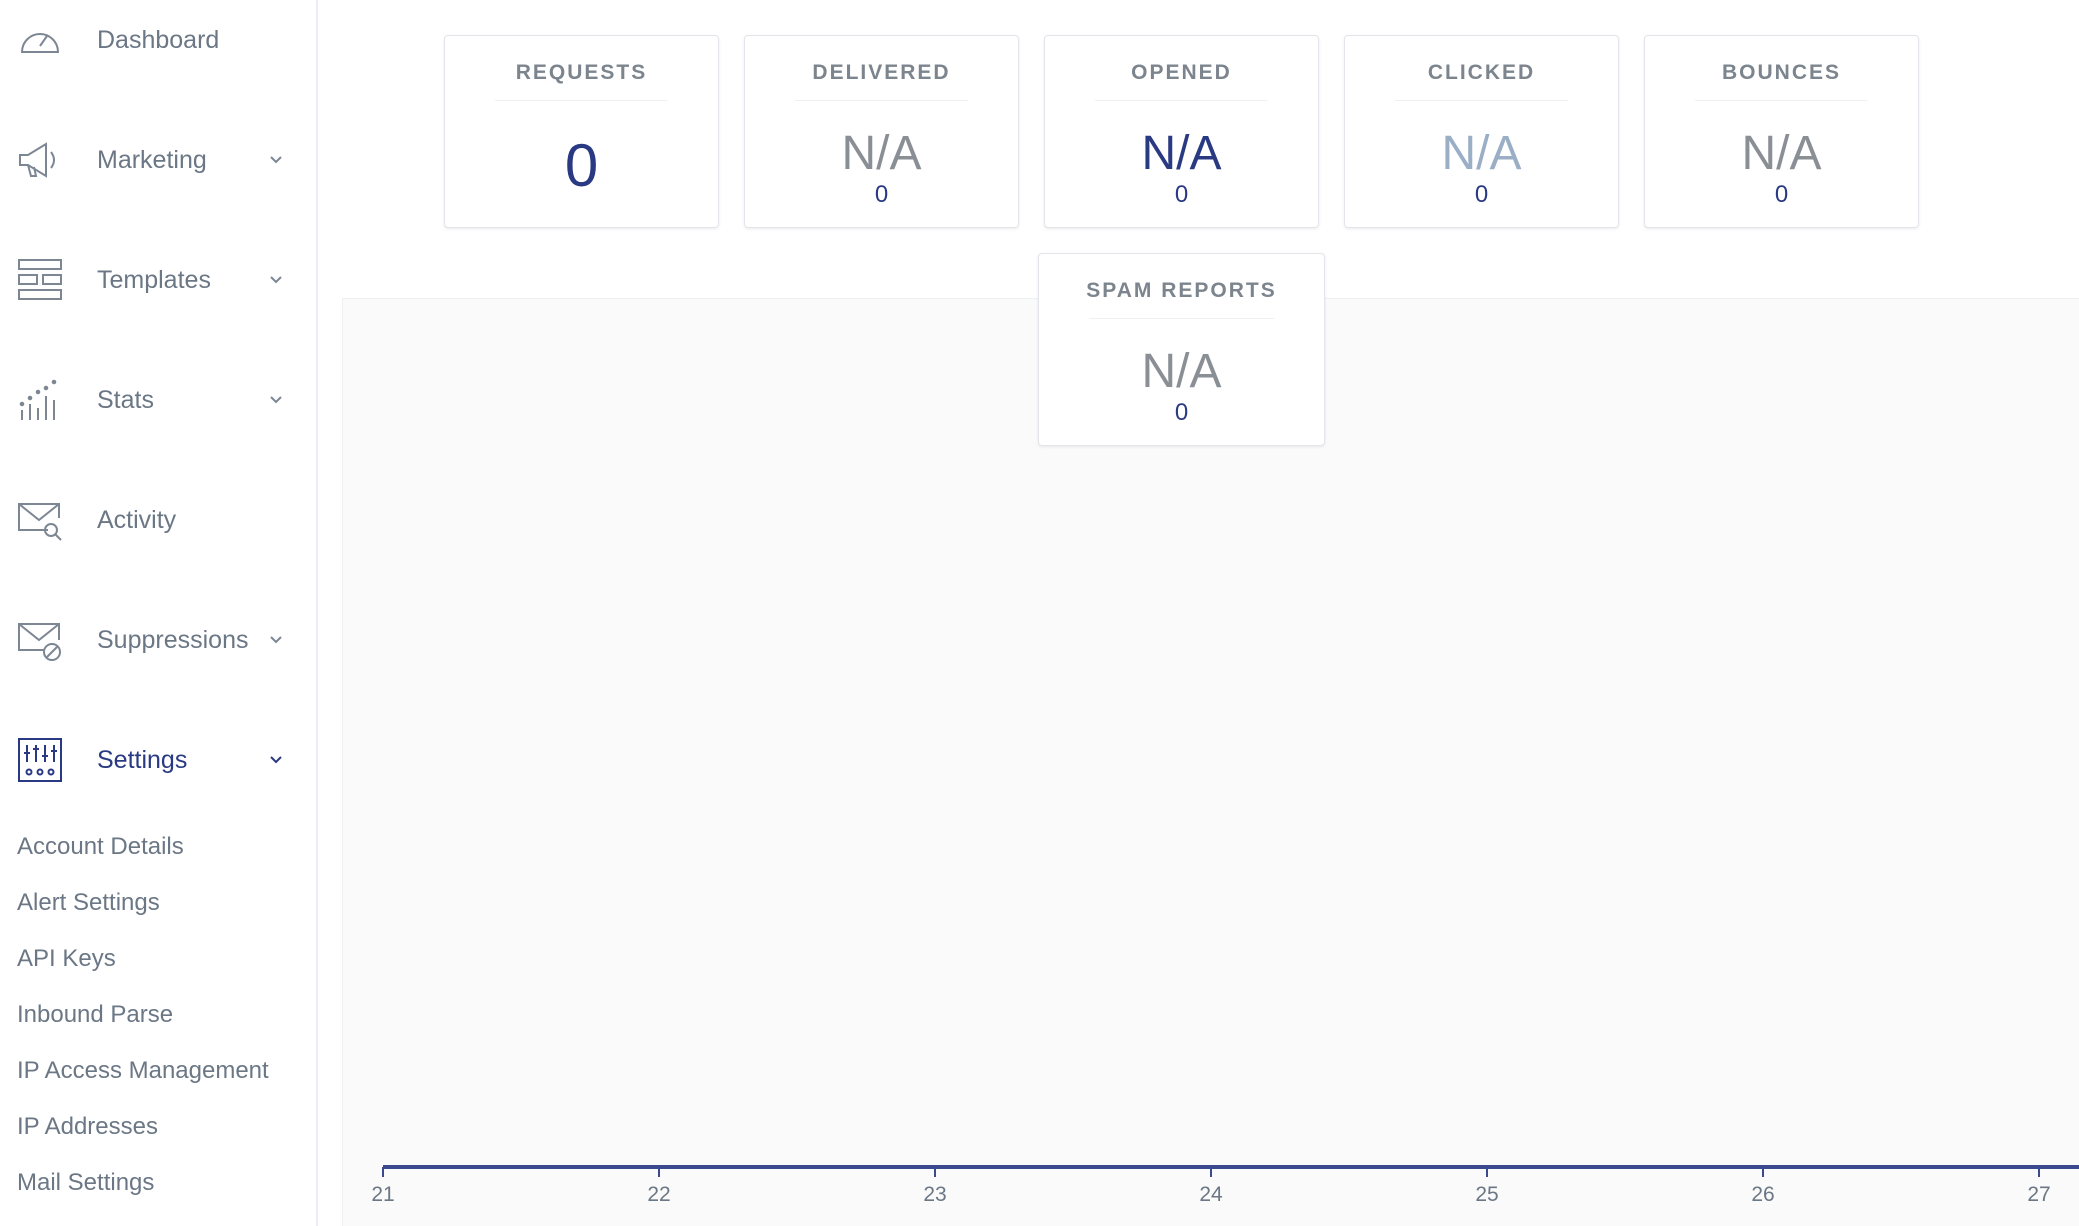 Image resolution: width=2079 pixels, height=1226 pixels. Describe the element at coordinates (40, 400) in the screenshot. I see `bar-chart-icon` at that location.